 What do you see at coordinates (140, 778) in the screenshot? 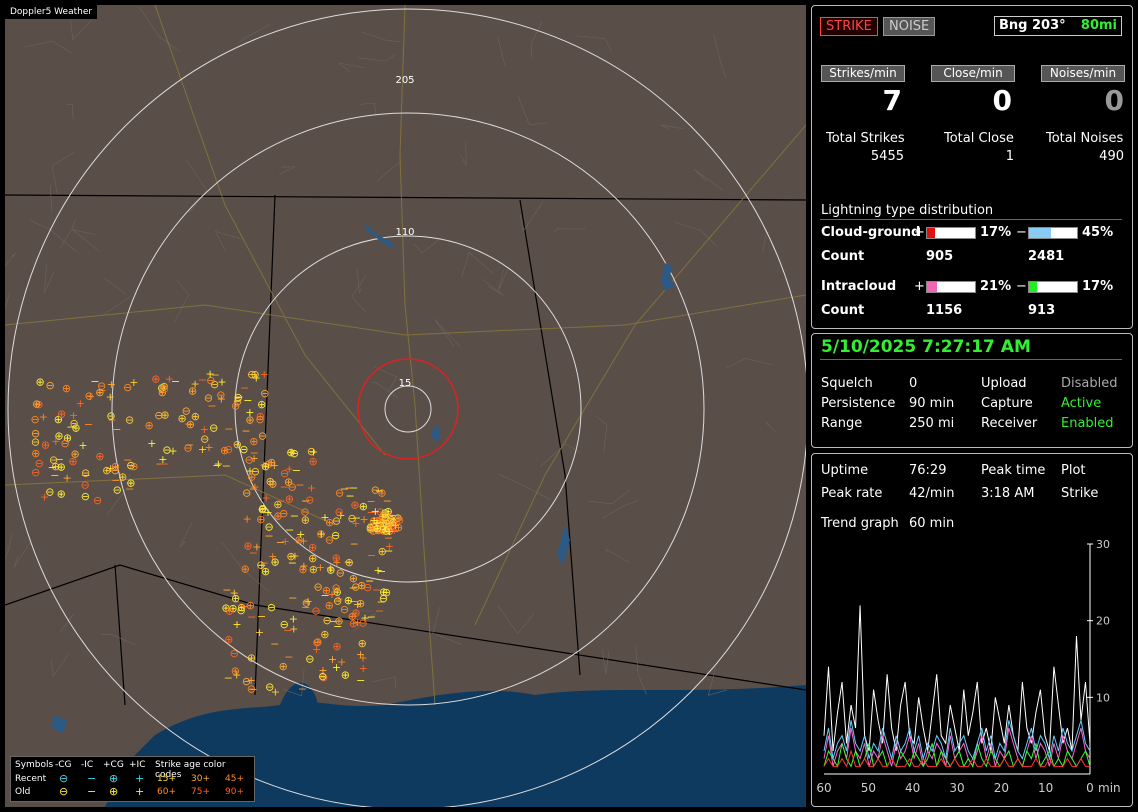
I see `legend-recent-pic-icon: +` at bounding box center [140, 778].